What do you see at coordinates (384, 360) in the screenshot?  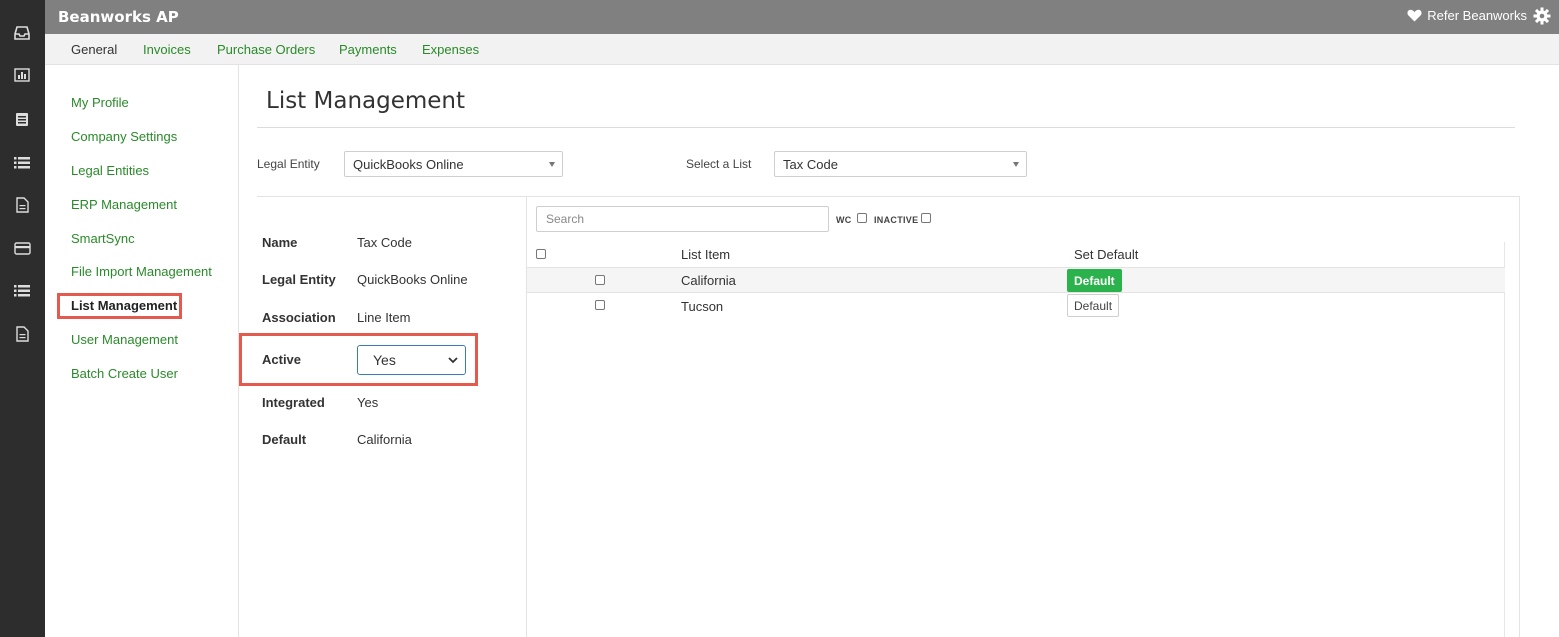 I see `active-select-value: Yes` at bounding box center [384, 360].